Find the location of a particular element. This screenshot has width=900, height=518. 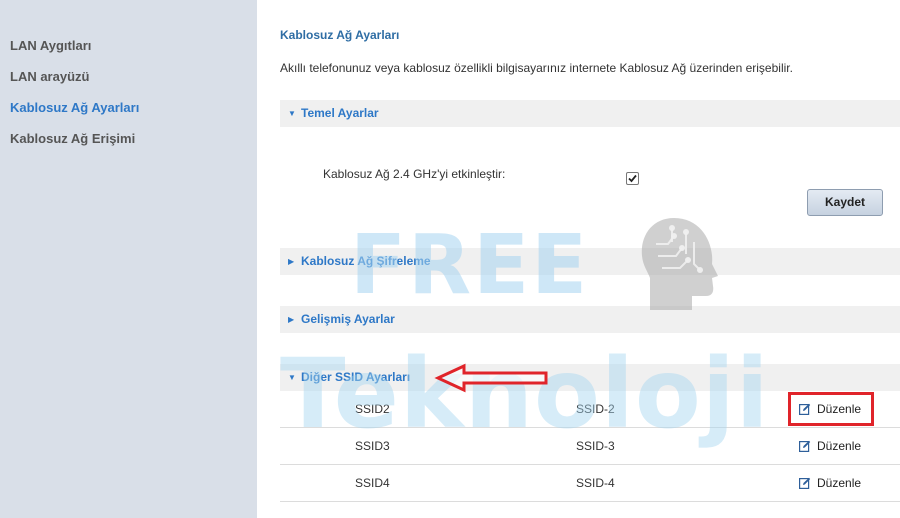

section-label: Kablosuz Ağ Şifreleme is located at coordinates (366, 261).